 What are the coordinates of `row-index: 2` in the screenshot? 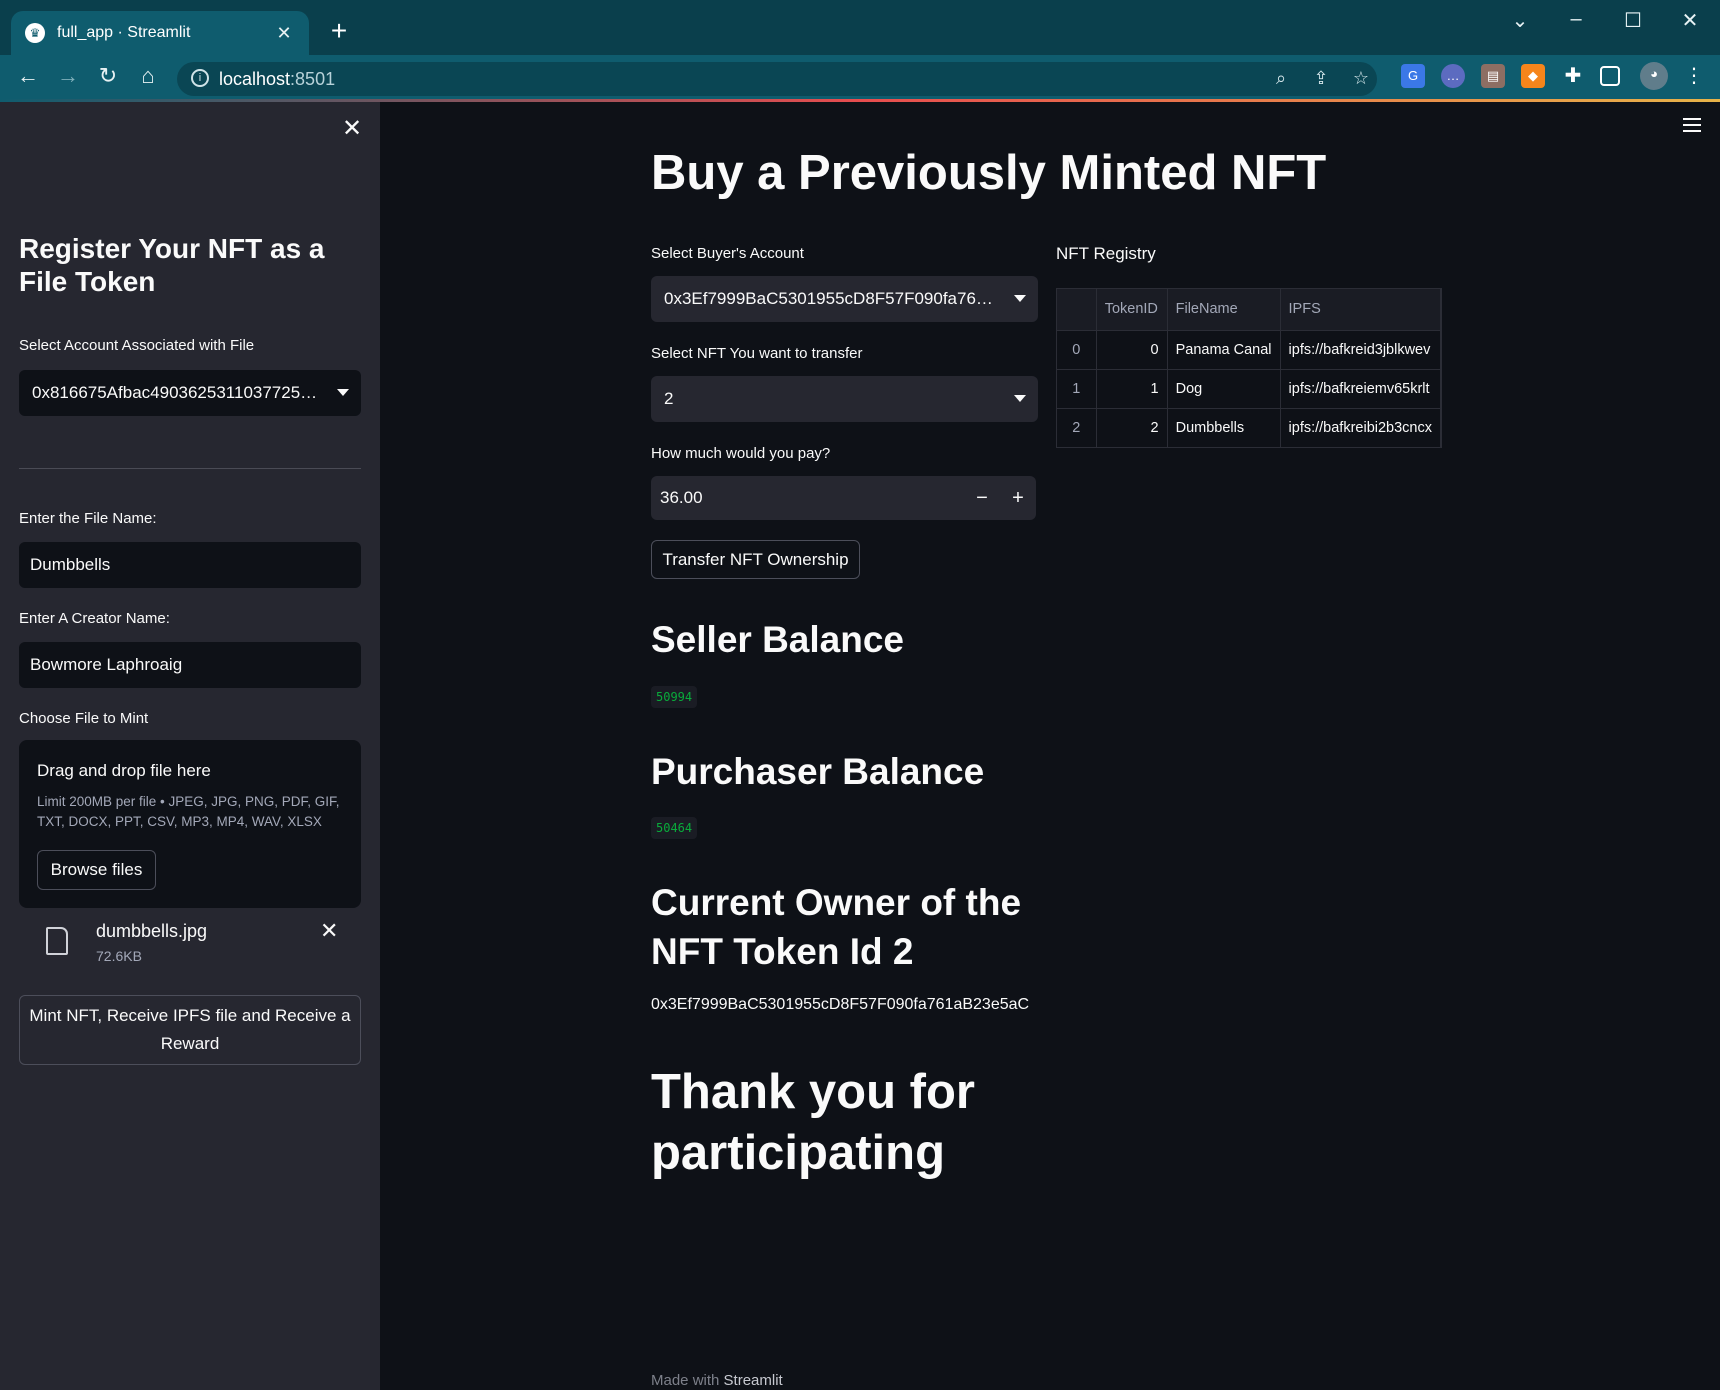 It's located at (1077, 427).